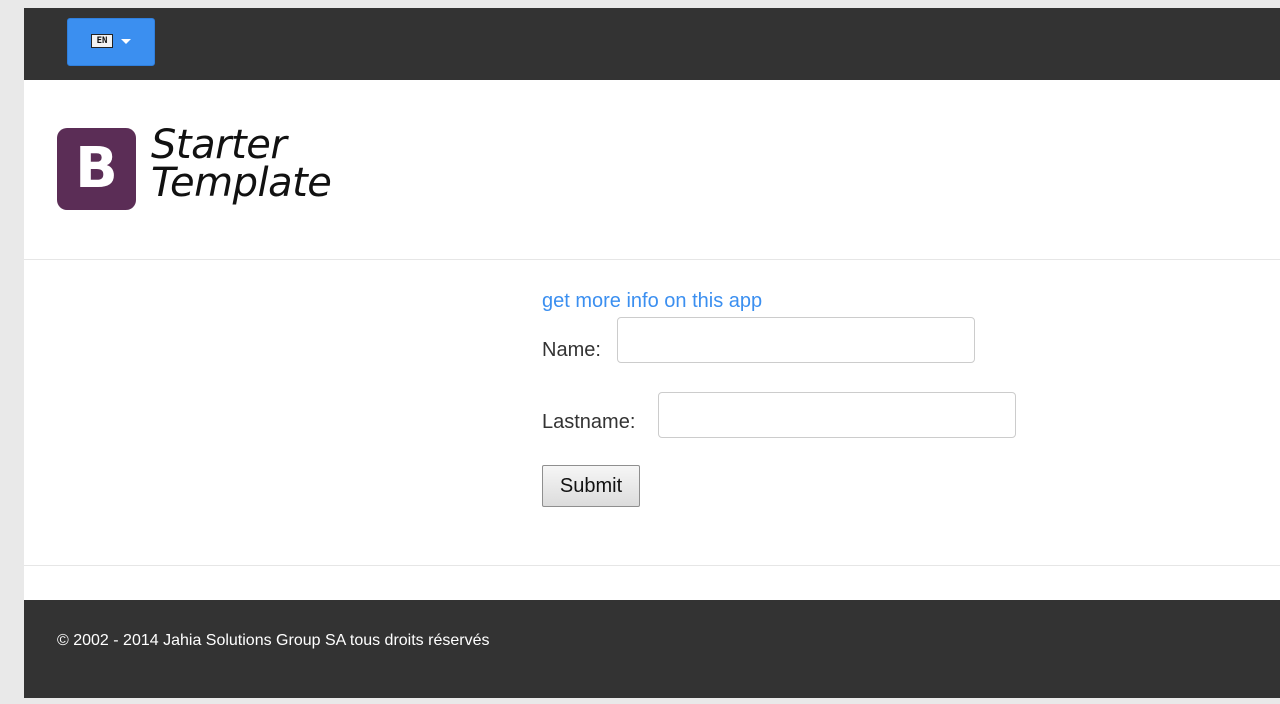 The width and height of the screenshot is (1280, 704). I want to click on top-navbar: EN, so click(652, 44).